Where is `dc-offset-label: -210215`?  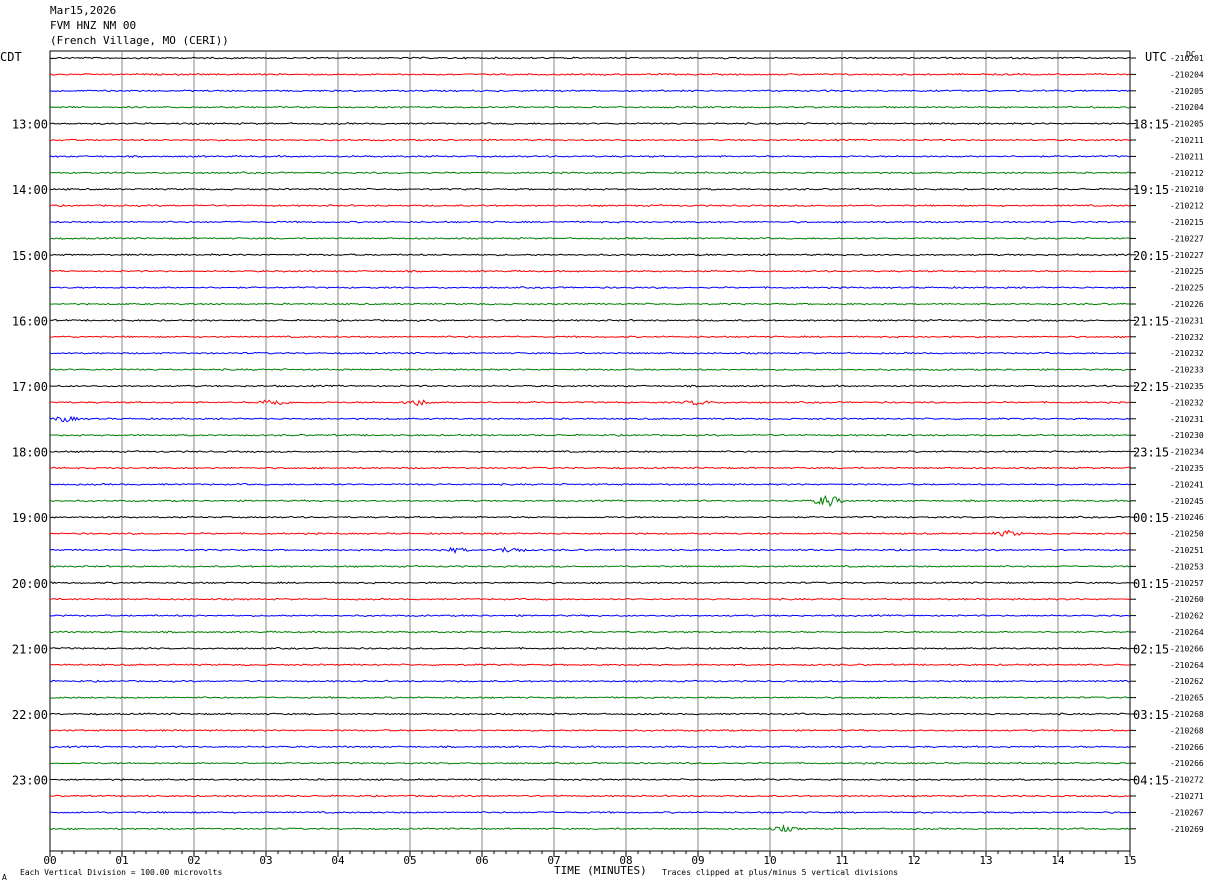
dc-offset-label: -210215 is located at coordinates (1187, 222).